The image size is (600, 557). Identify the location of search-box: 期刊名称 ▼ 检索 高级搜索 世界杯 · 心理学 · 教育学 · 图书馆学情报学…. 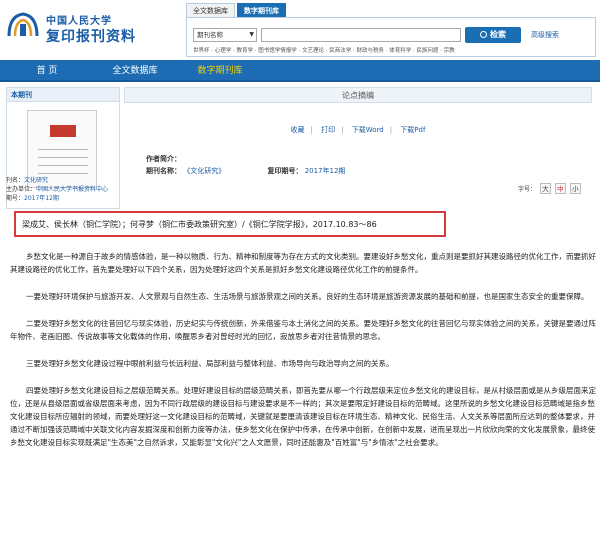
(391, 37).